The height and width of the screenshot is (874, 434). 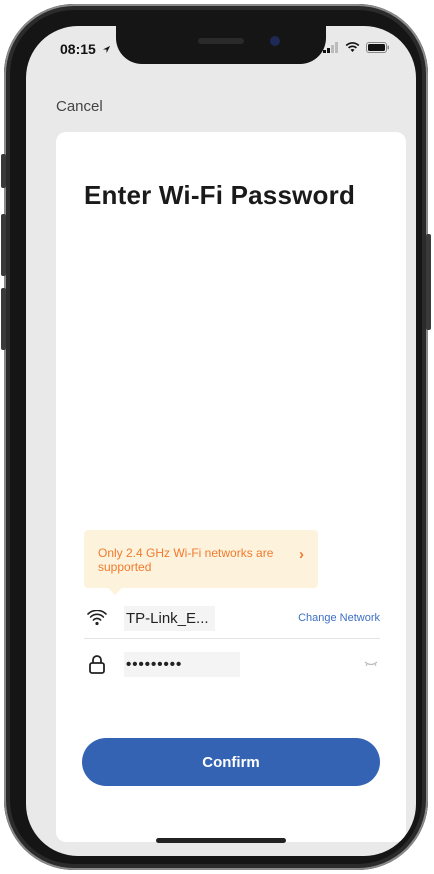 I want to click on chevron-right-icon: ›, so click(x=301, y=554).